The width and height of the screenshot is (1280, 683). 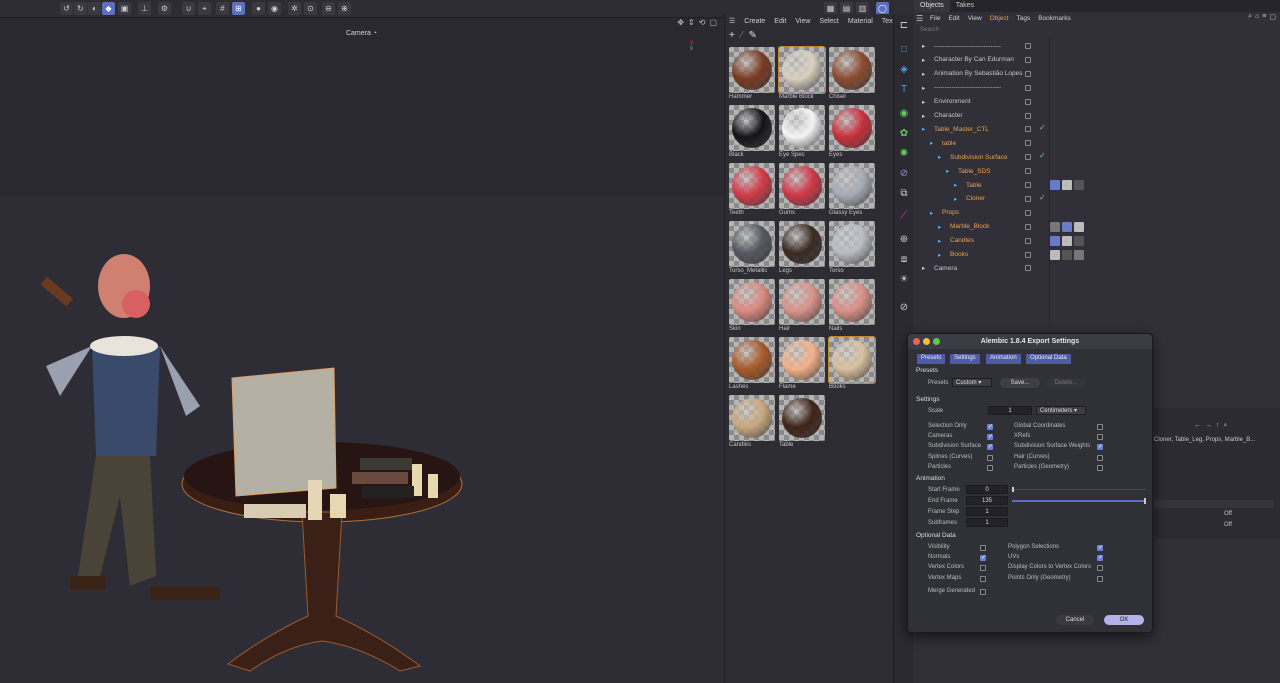 What do you see at coordinates (258, 8) in the screenshot?
I see `render-region-icon: ●` at bounding box center [258, 8].